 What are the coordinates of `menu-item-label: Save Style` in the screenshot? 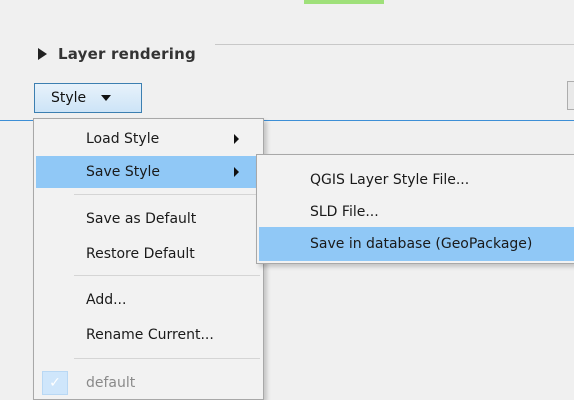 It's located at (123, 172).